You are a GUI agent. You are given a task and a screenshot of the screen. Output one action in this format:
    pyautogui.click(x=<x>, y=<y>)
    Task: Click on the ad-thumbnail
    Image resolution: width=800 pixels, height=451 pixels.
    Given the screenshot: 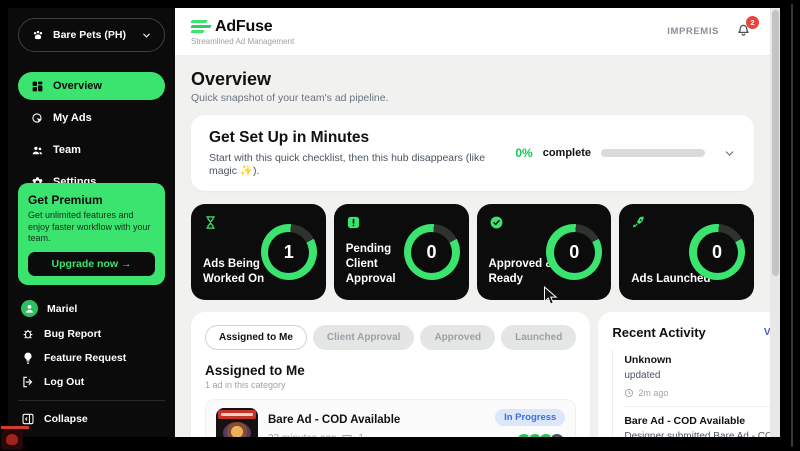 What is the action you would take?
    pyautogui.click(x=237, y=422)
    